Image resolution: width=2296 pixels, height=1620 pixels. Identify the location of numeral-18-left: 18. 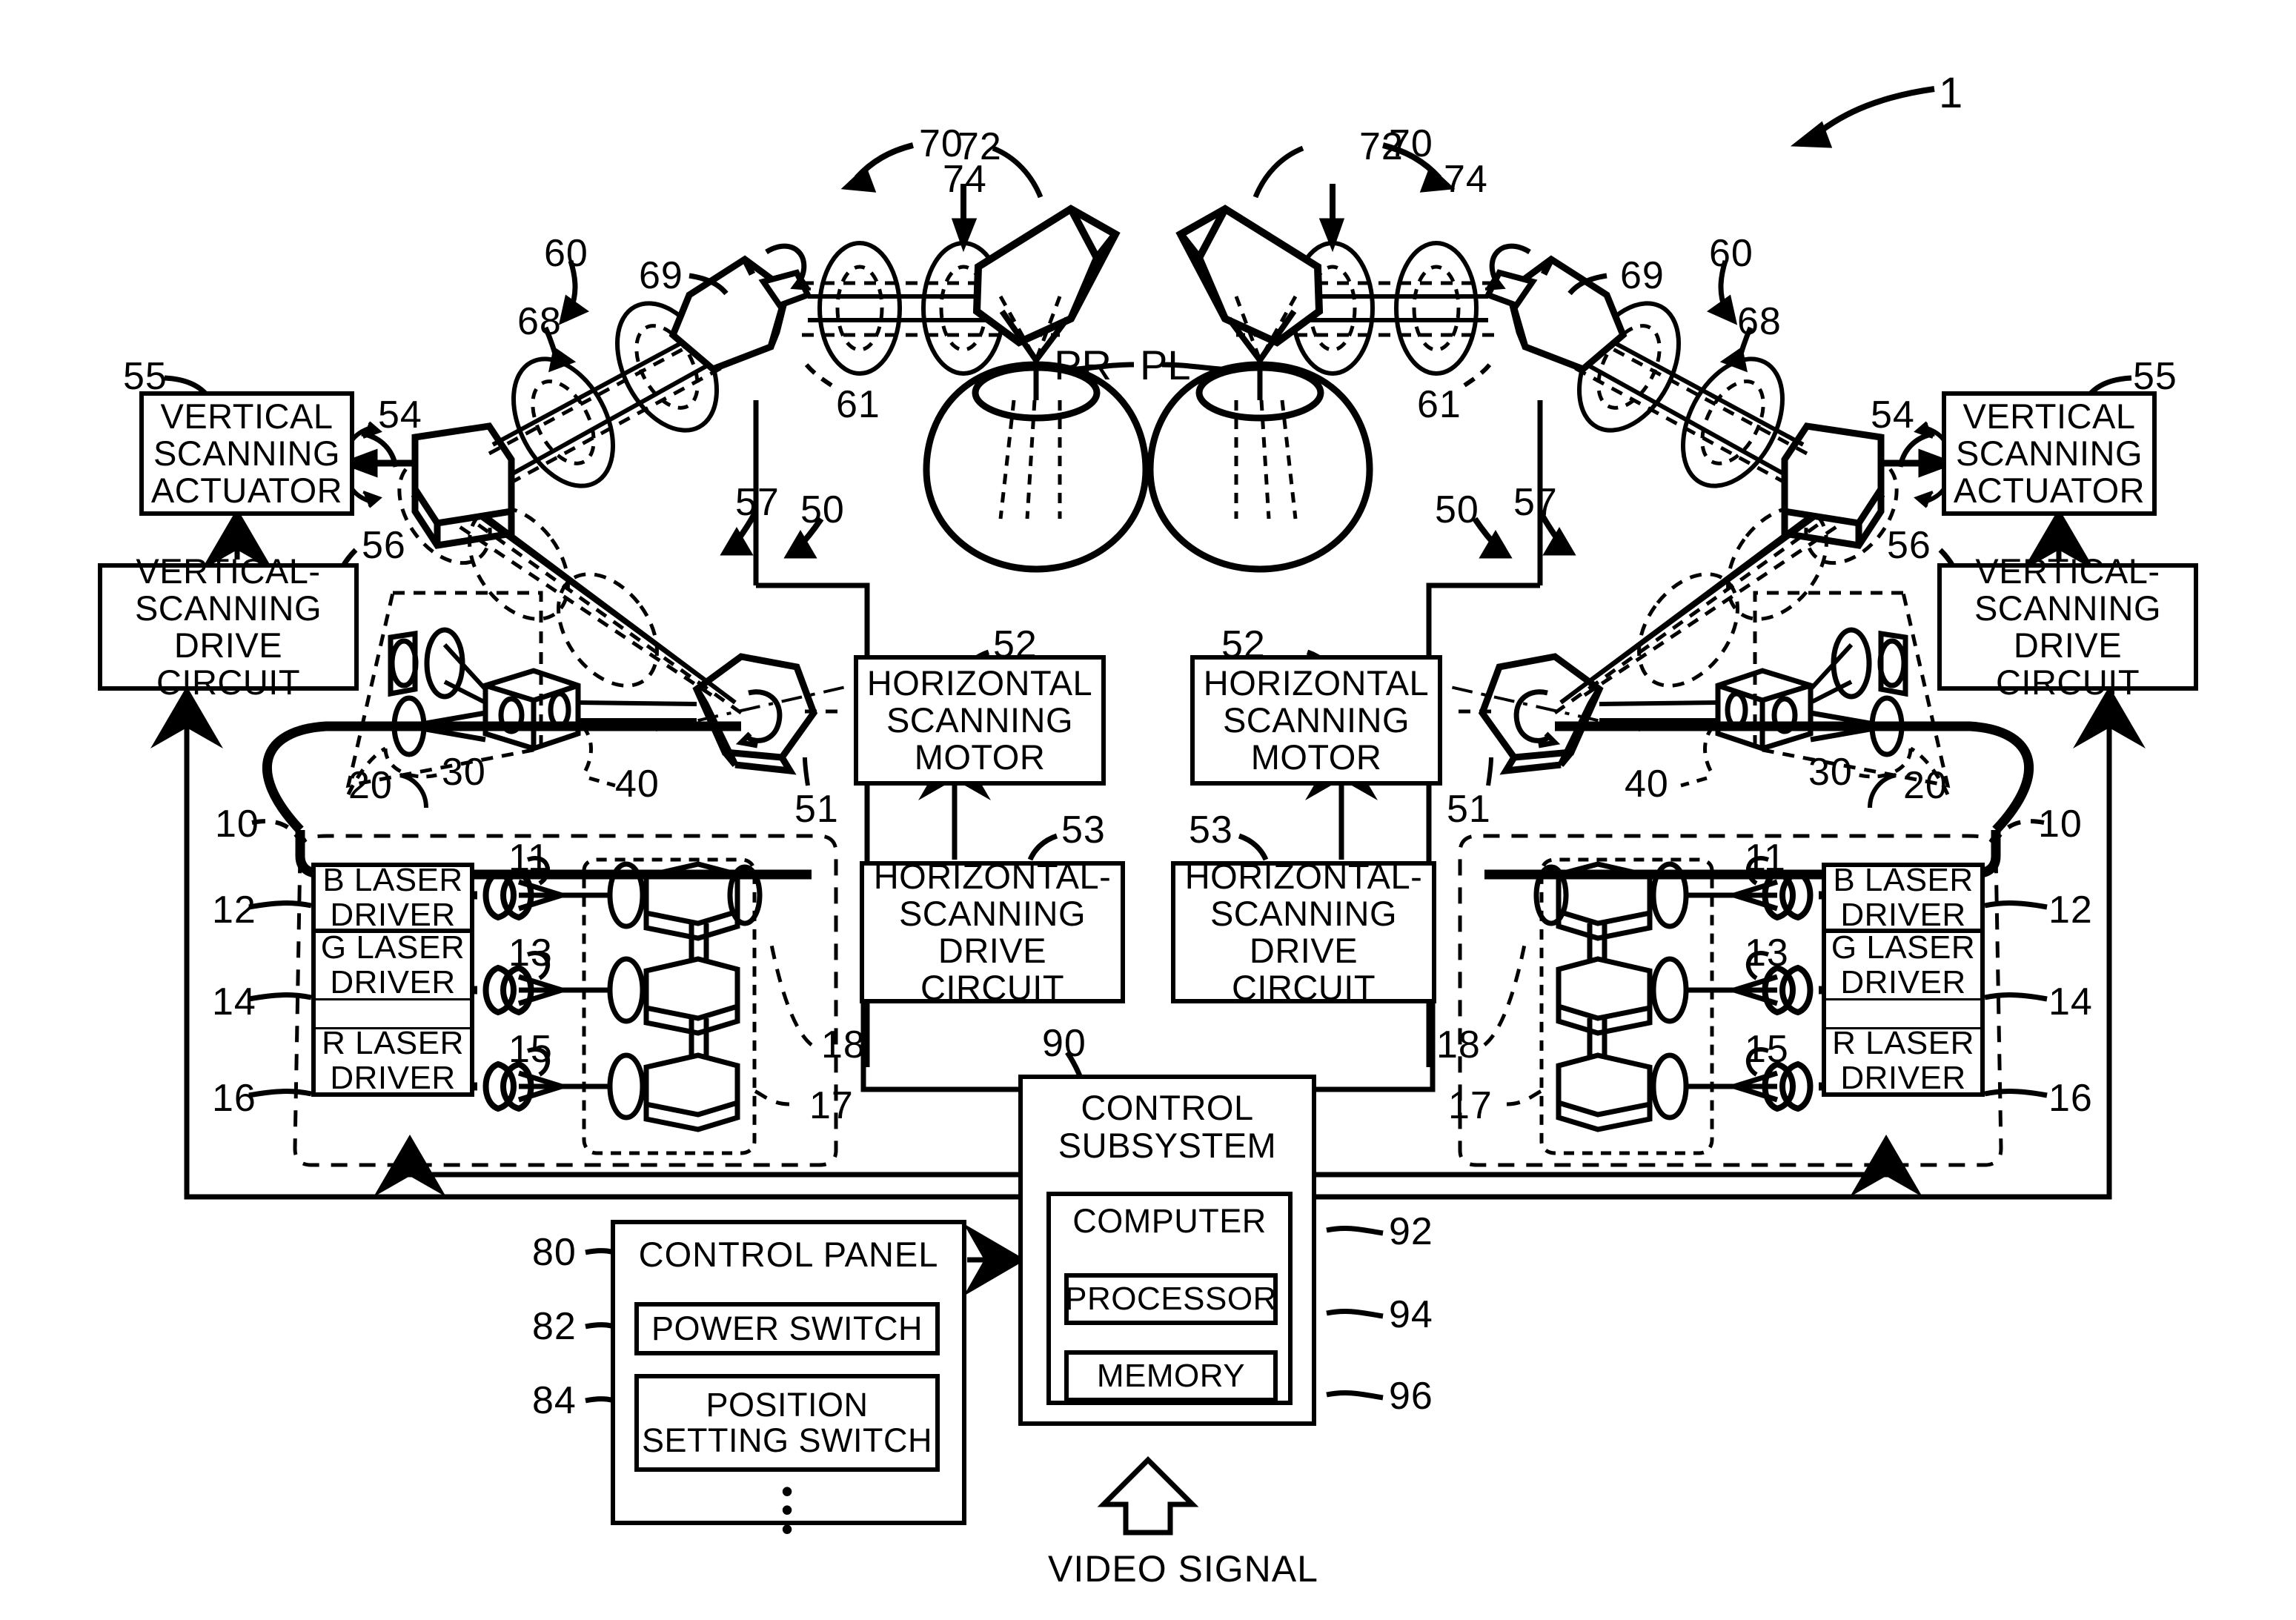
(843, 1044).